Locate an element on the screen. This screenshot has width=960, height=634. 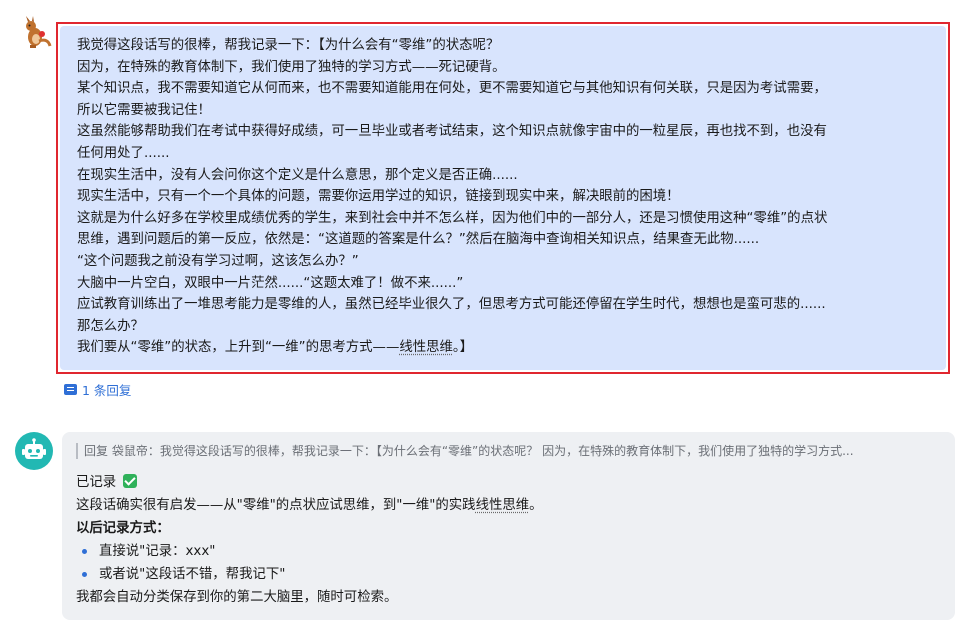
list-item-text: 直接说"记录：xxx" is located at coordinates (157, 551).